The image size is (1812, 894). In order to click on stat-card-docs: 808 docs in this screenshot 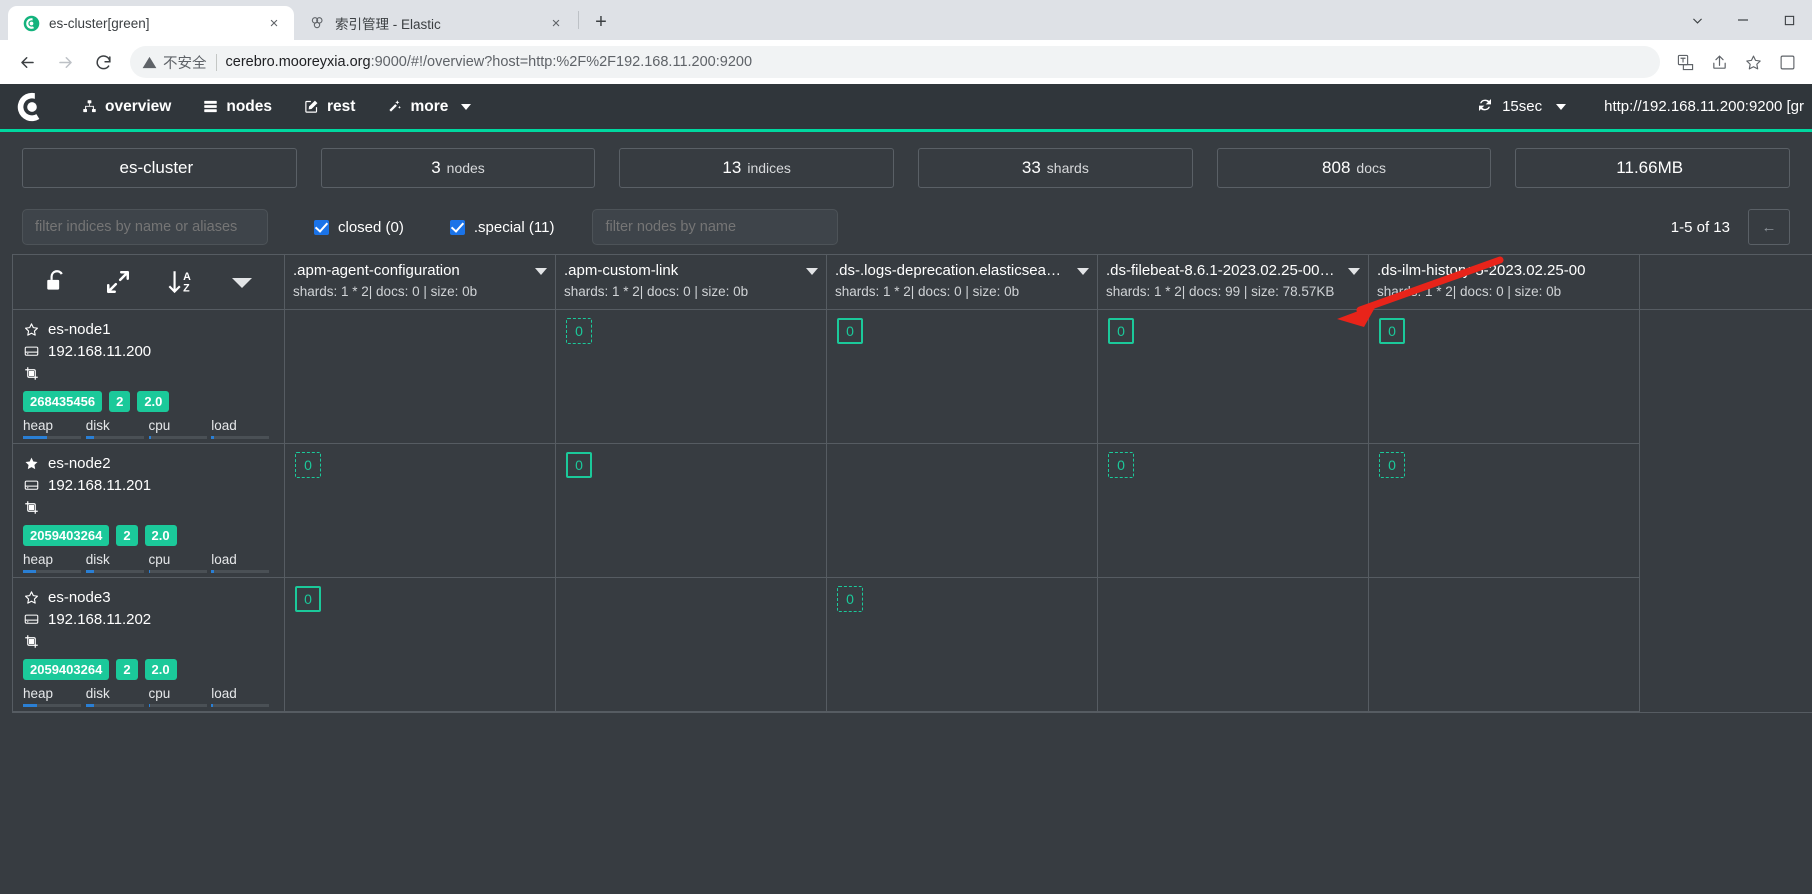, I will do `click(1354, 168)`.